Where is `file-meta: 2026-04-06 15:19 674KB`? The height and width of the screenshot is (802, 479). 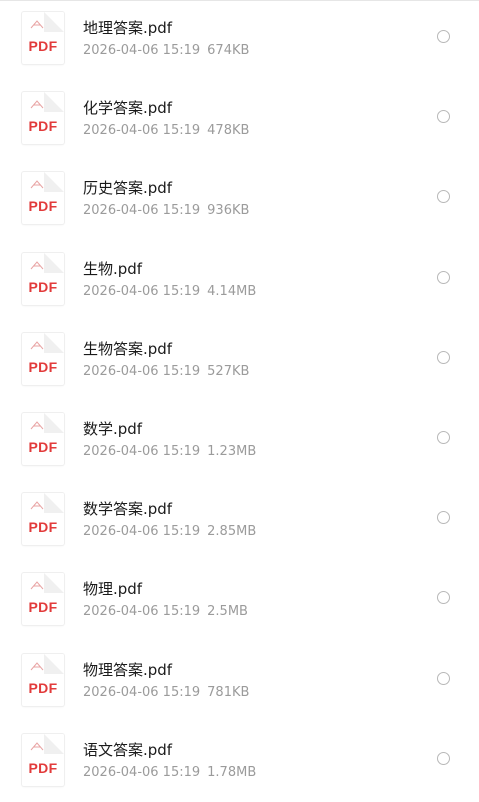
file-meta: 2026-04-06 15:19 674KB is located at coordinates (166, 50).